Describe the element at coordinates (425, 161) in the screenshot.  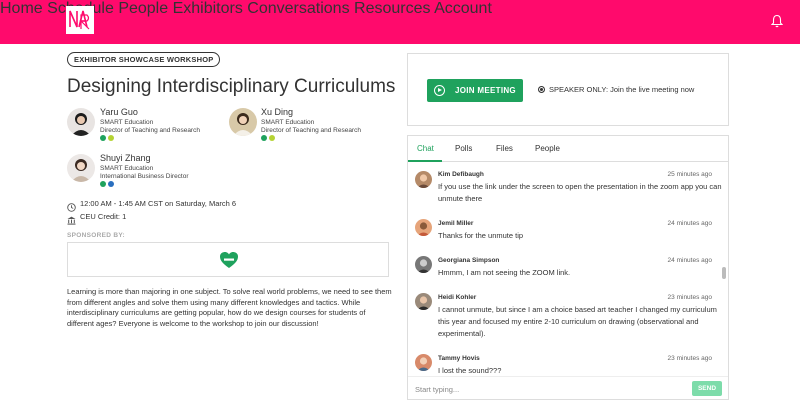
I see `active-tab-indicator` at that location.